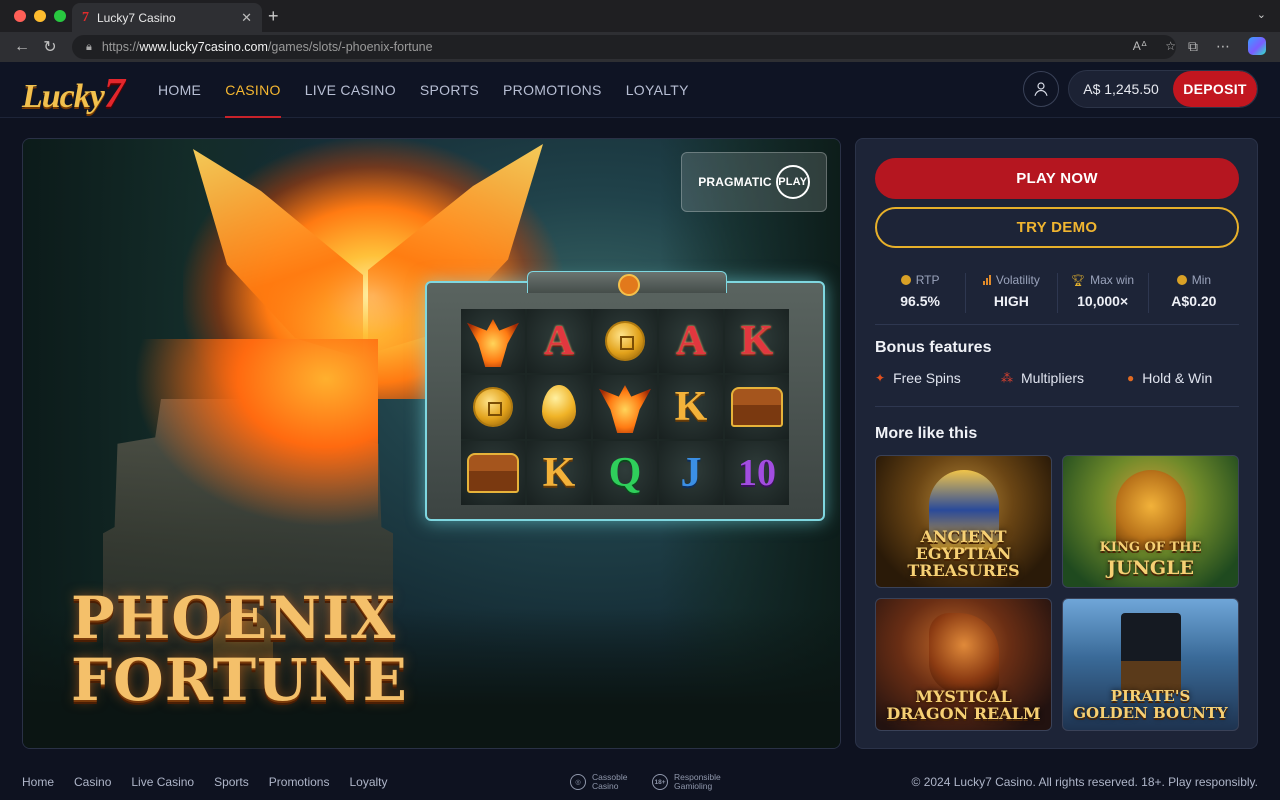 The width and height of the screenshot is (1280, 800). Describe the element at coordinates (986, 280) in the screenshot. I see `volatility-icon` at that location.